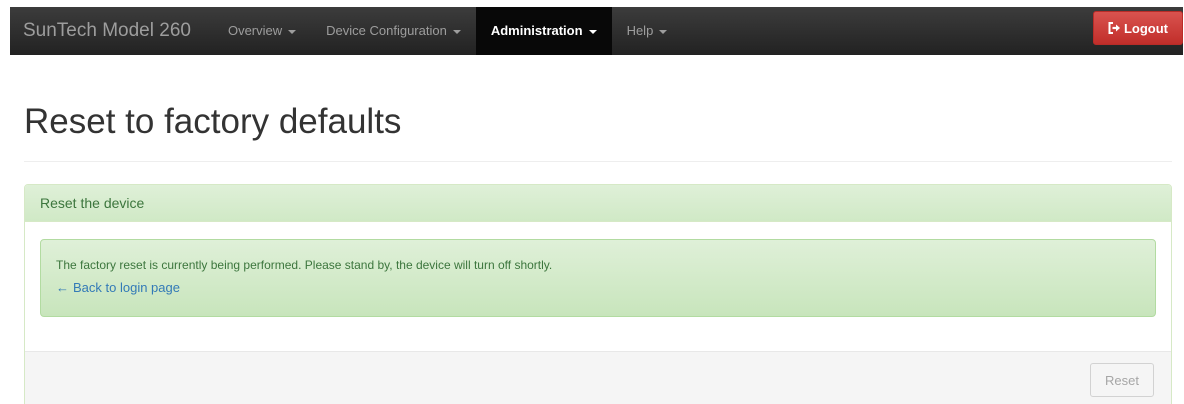  I want to click on back-to-login-link: ← Back to login page, so click(598, 287).